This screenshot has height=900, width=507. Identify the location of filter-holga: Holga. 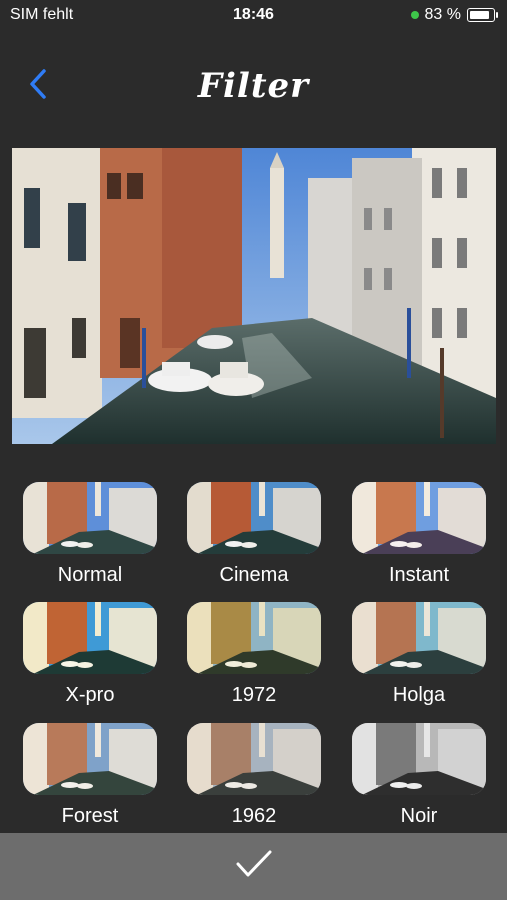
(419, 654).